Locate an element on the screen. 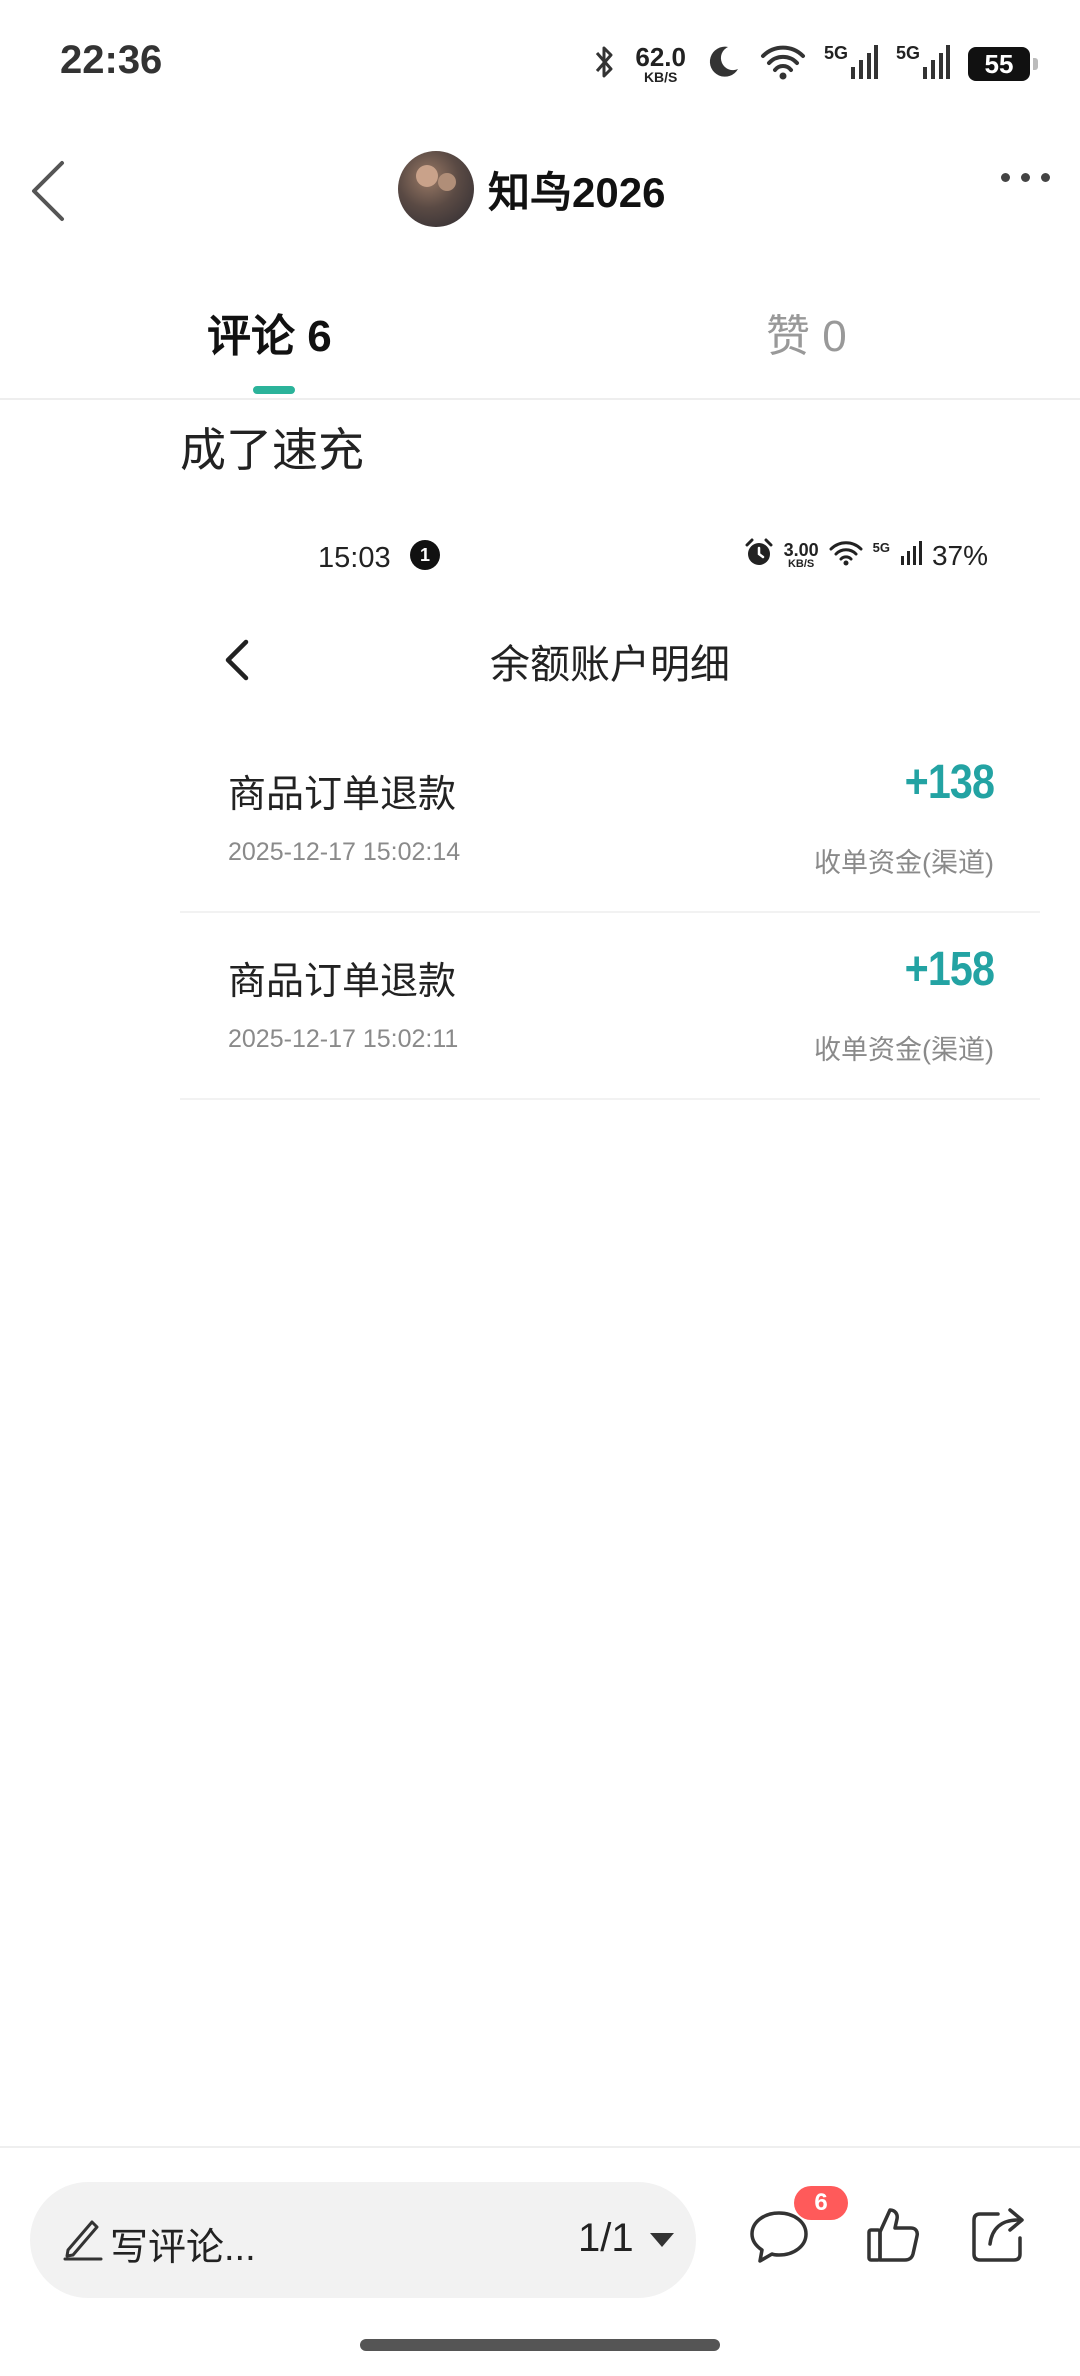 This screenshot has width=1080, height=2376. transaction-date: 2025-12-17 15:02:14 is located at coordinates (344, 852).